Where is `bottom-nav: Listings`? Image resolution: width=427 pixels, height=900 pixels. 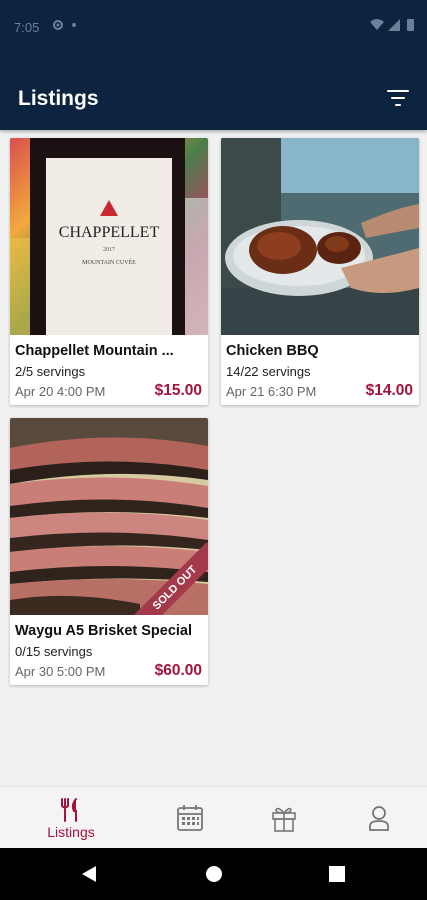 bottom-nav: Listings is located at coordinates (213, 817).